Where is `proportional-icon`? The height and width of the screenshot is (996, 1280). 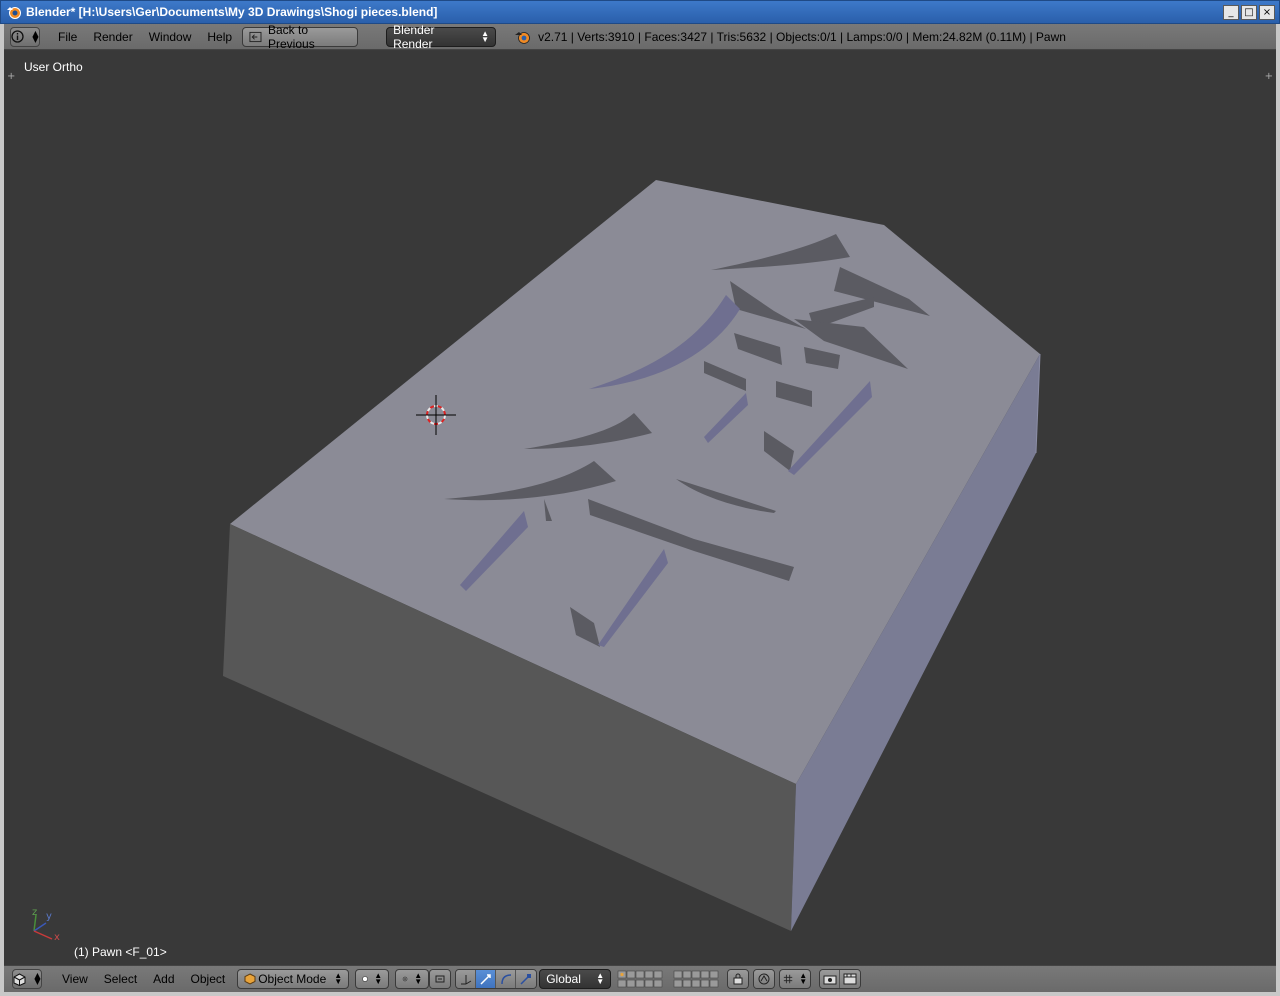 proportional-icon is located at coordinates (764, 979).